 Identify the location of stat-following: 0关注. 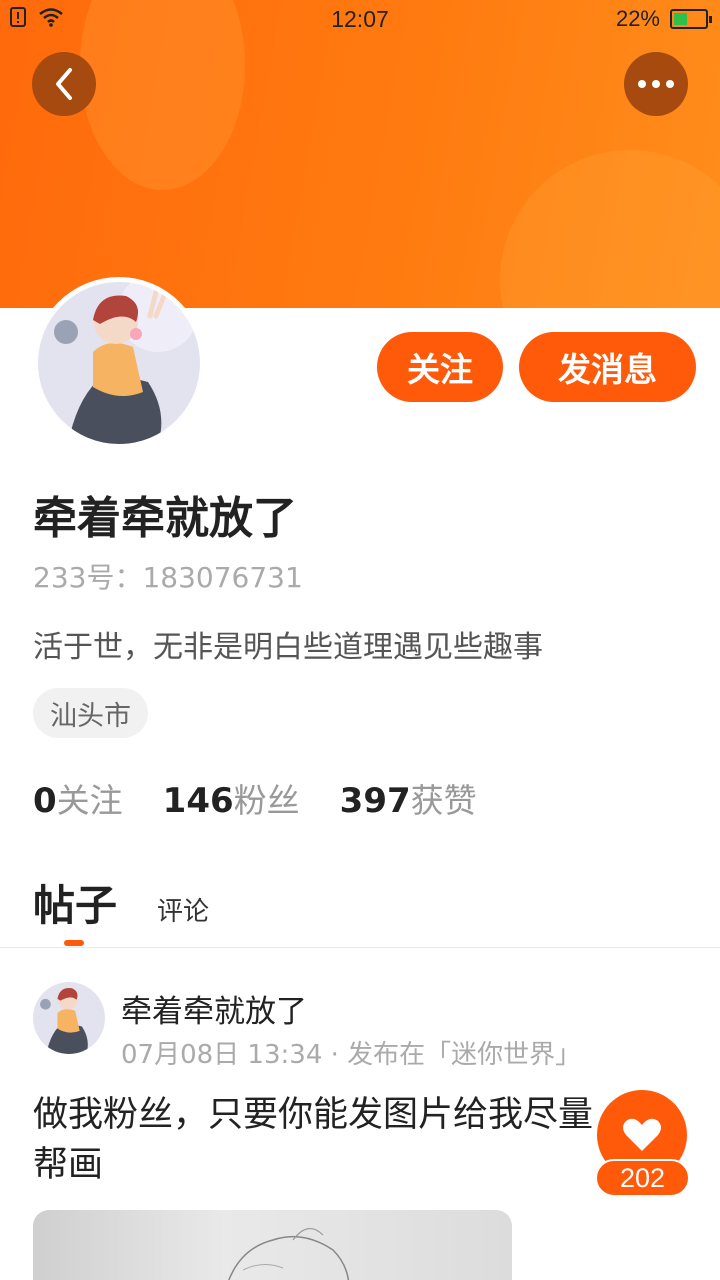
(78, 798).